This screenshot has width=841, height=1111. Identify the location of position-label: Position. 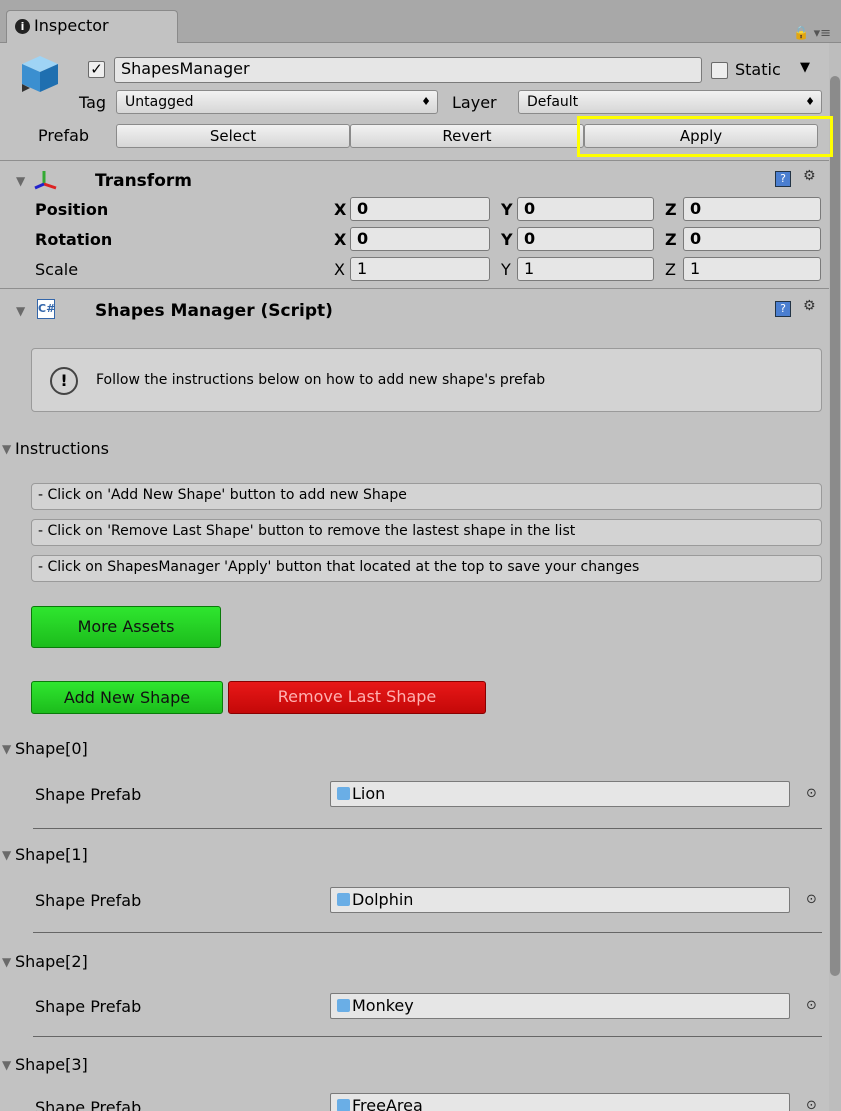
(72, 209).